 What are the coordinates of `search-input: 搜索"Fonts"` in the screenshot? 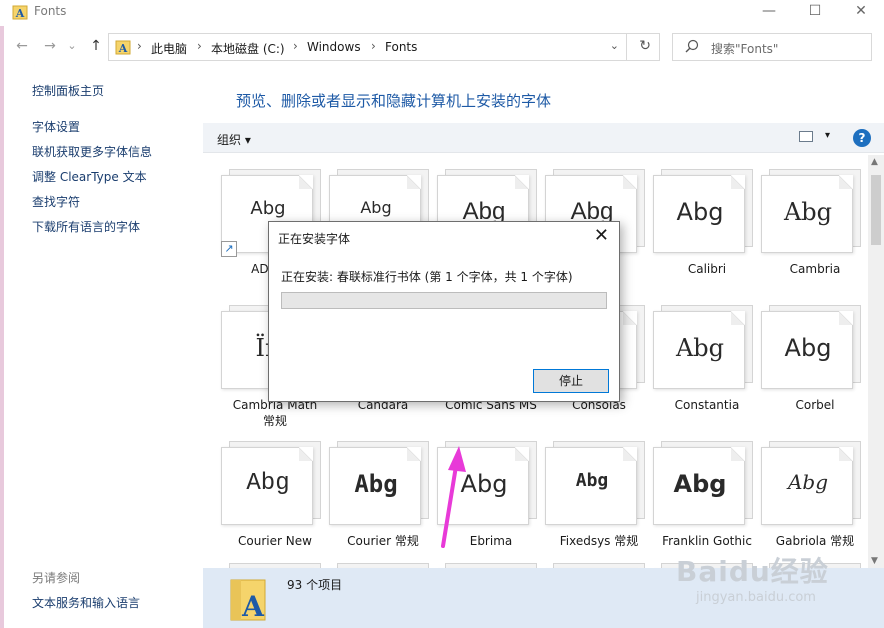 It's located at (772, 47).